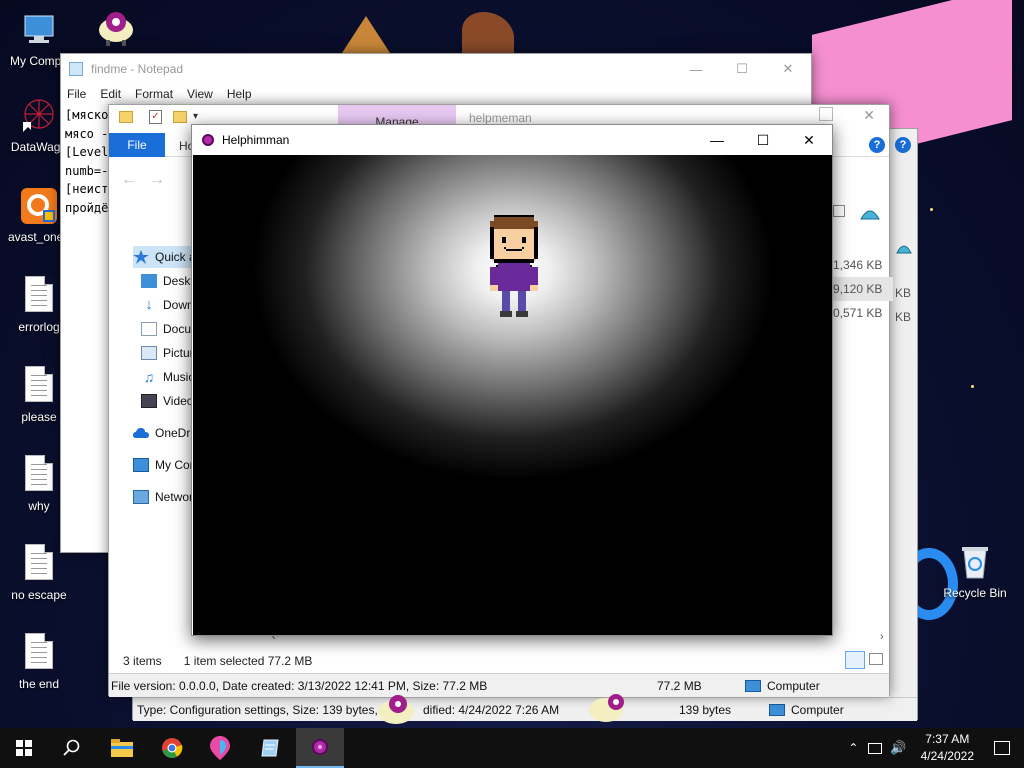 The height and width of the screenshot is (768, 1024). Describe the element at coordinates (141, 433) in the screenshot. I see `cloud-icon` at that location.